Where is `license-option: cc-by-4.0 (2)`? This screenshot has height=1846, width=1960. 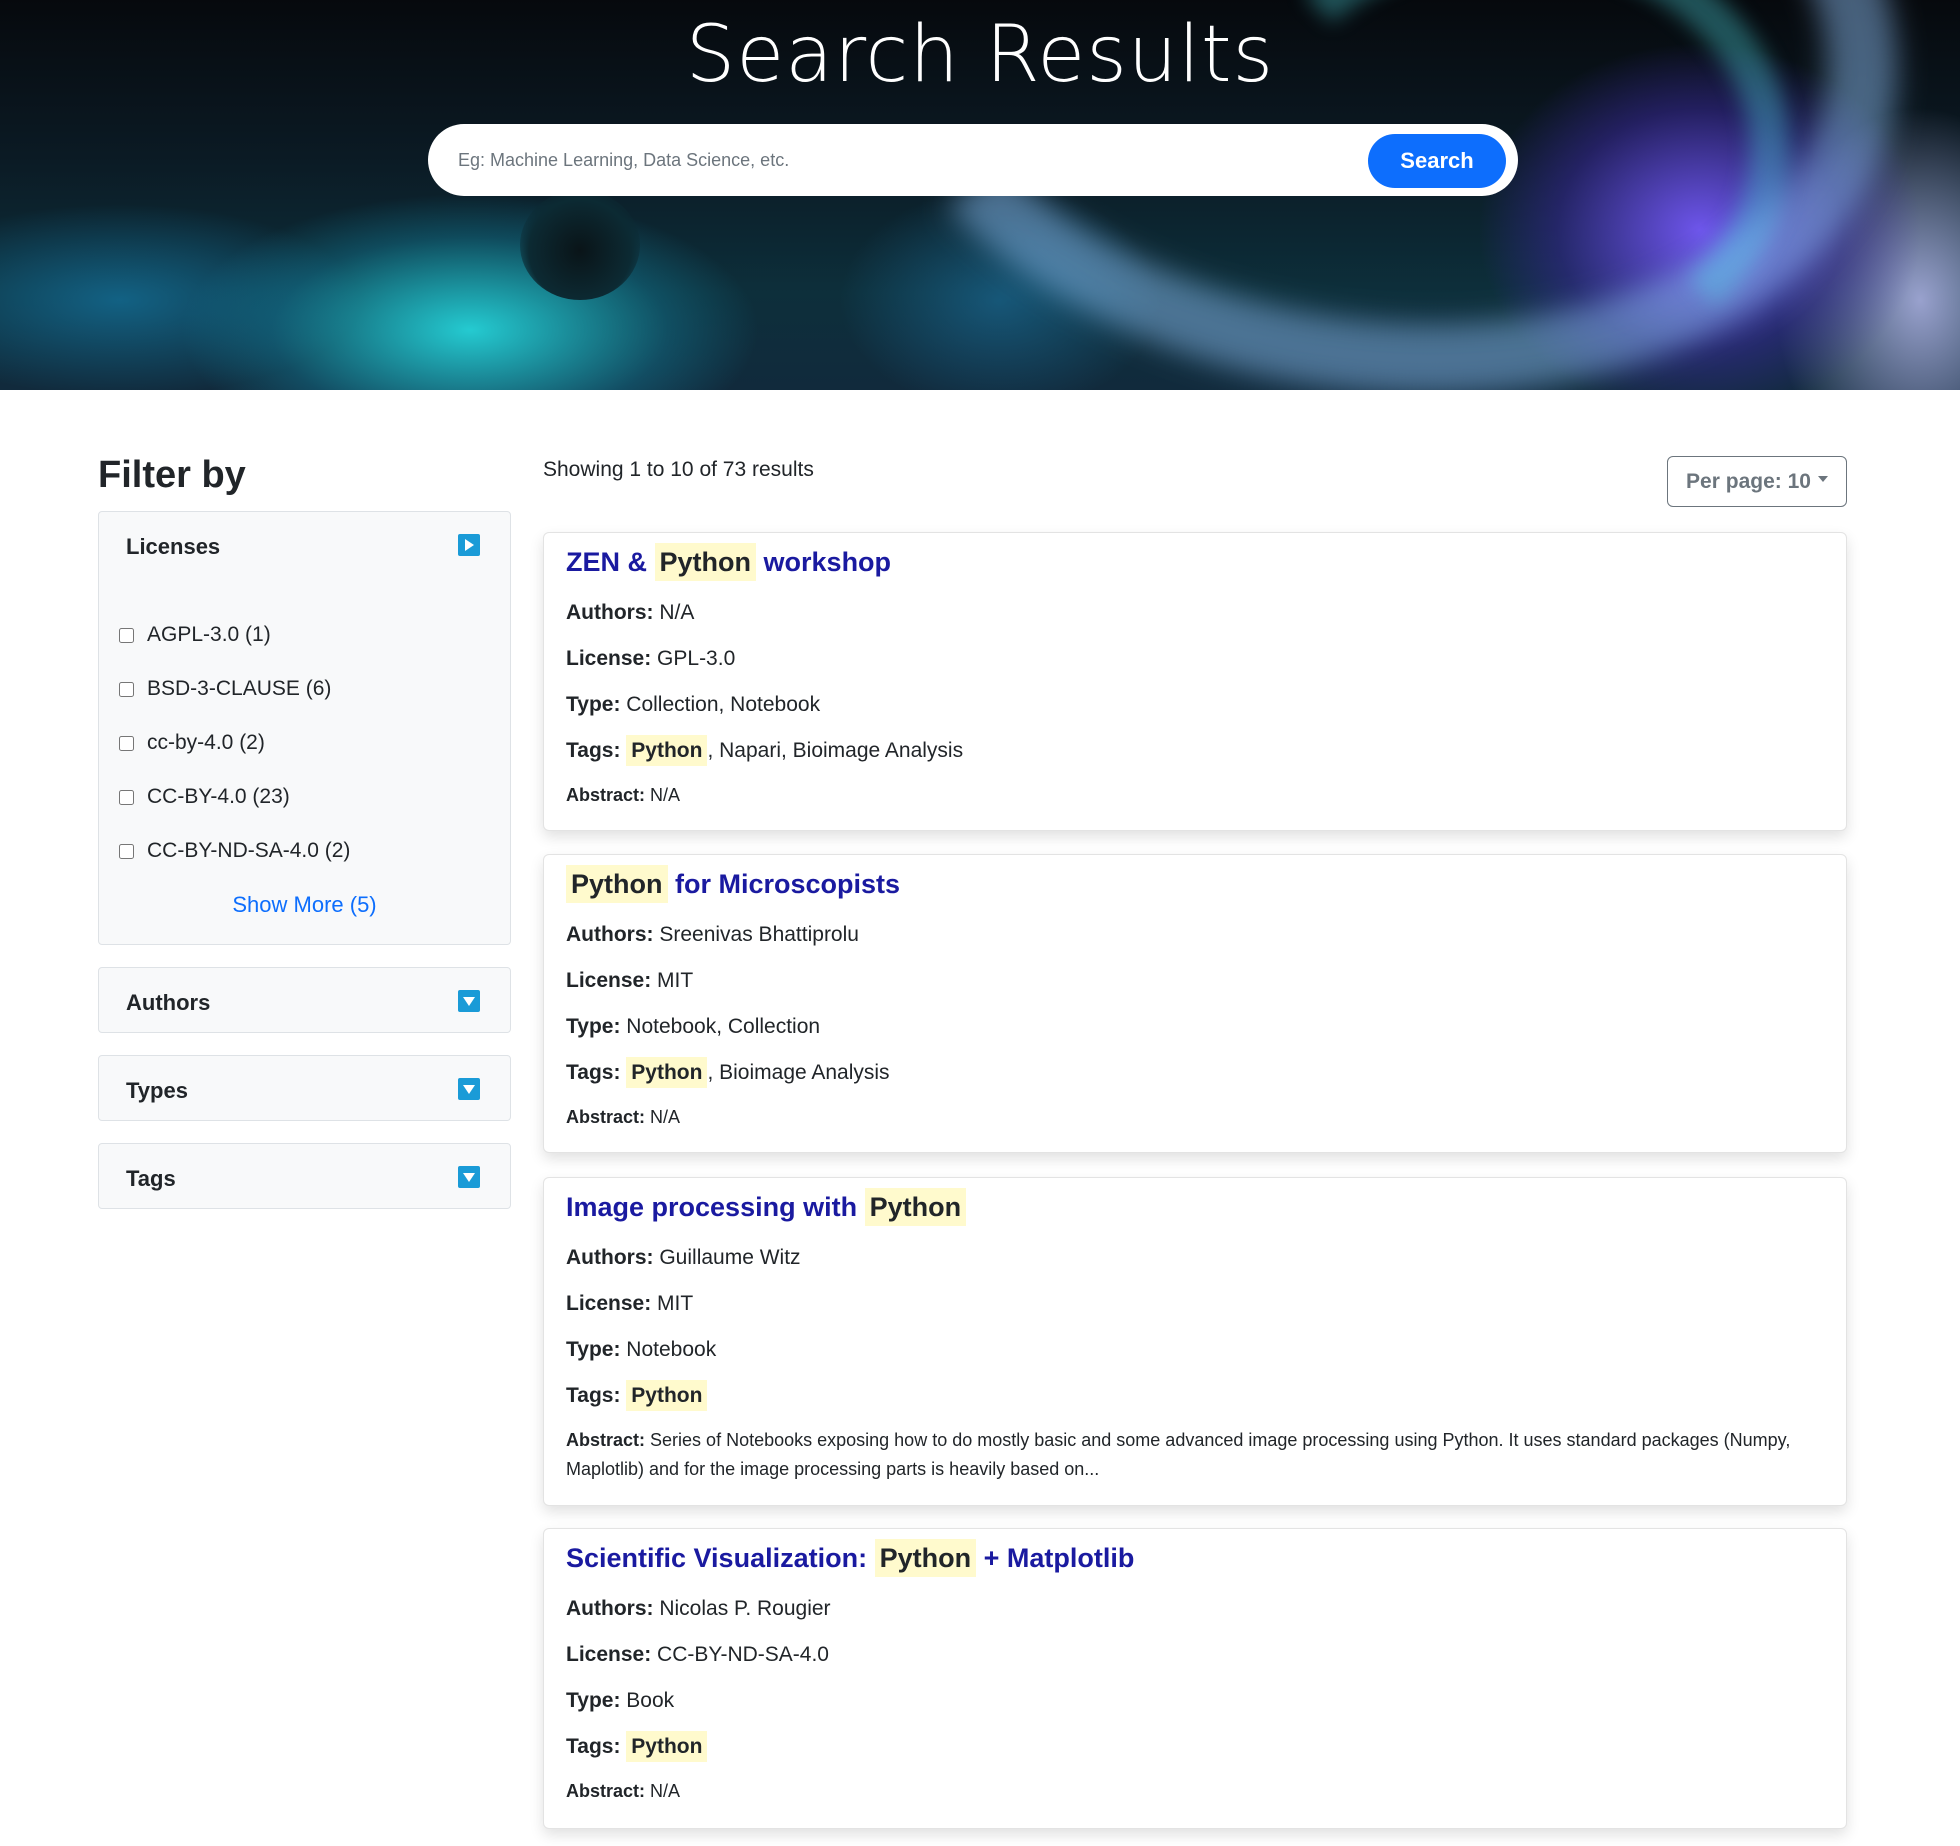 license-option: cc-by-4.0 (2) is located at coordinates (304, 747).